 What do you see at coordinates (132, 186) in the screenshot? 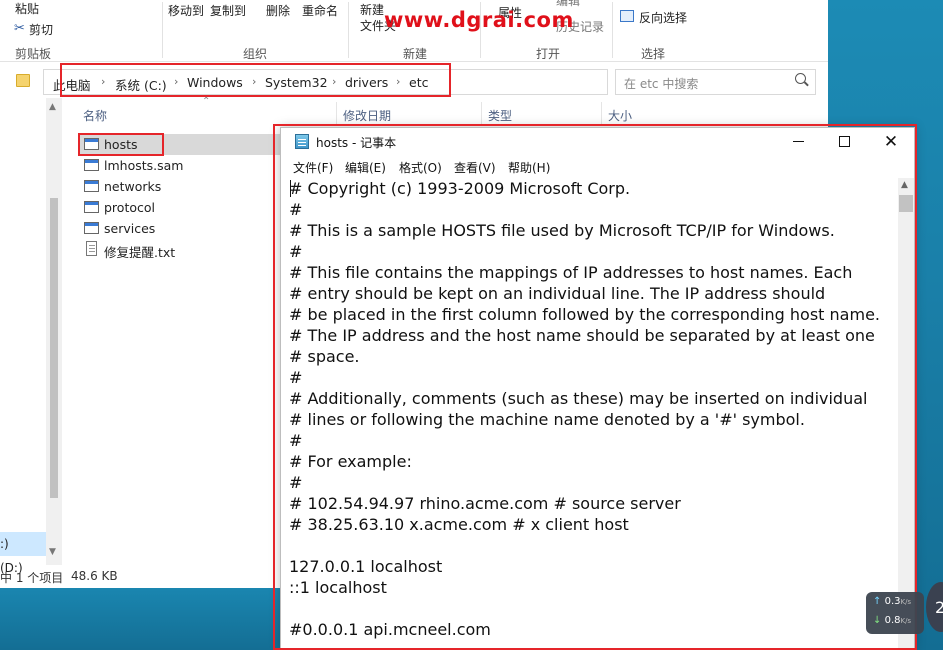
I see `file-name: networks` at bounding box center [132, 186].